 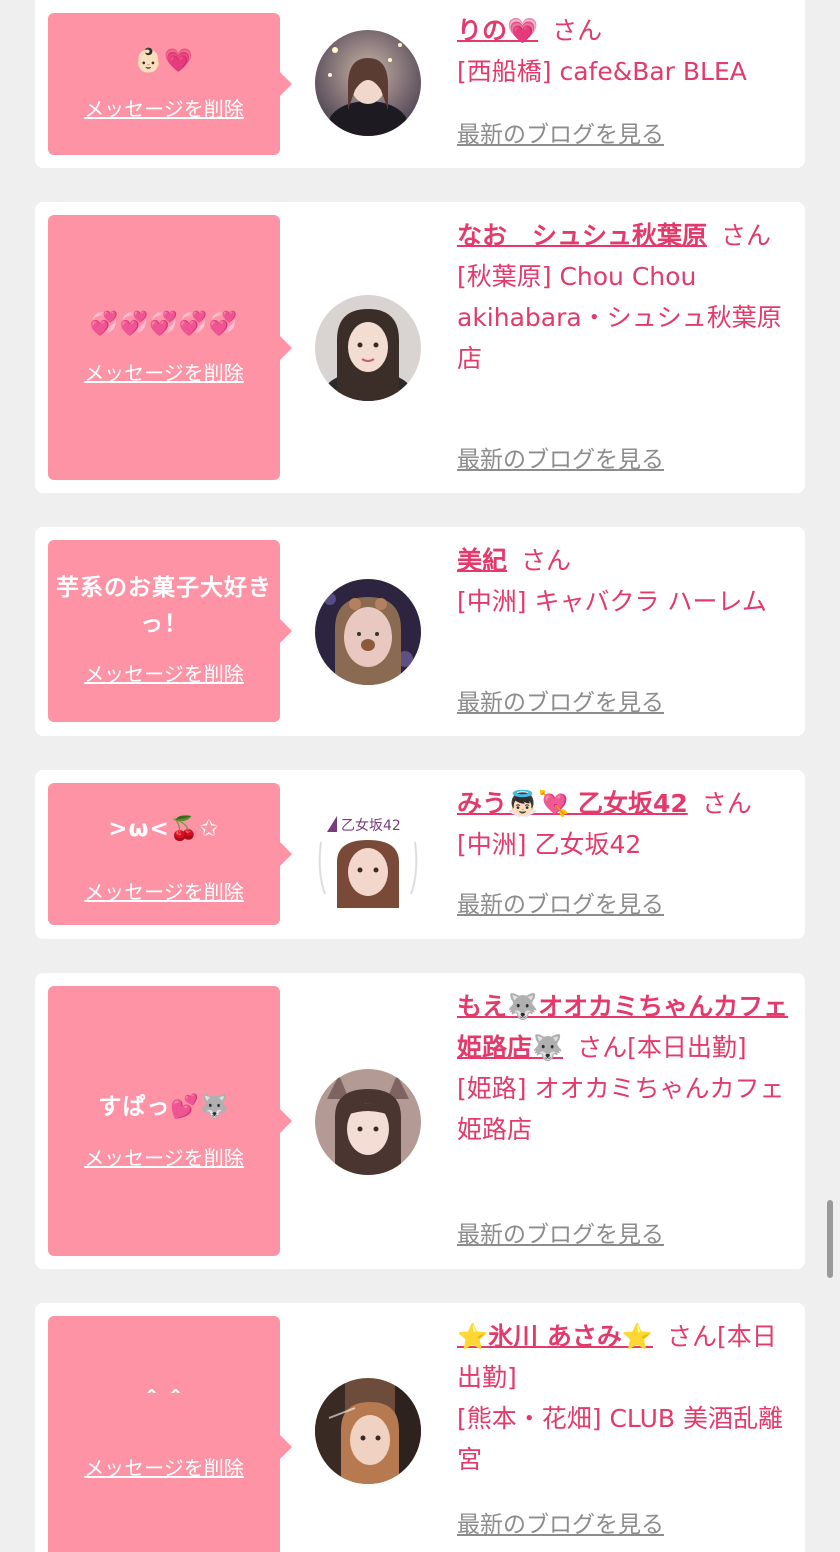 I want to click on avatar: 乙女坂42, so click(x=368, y=855).